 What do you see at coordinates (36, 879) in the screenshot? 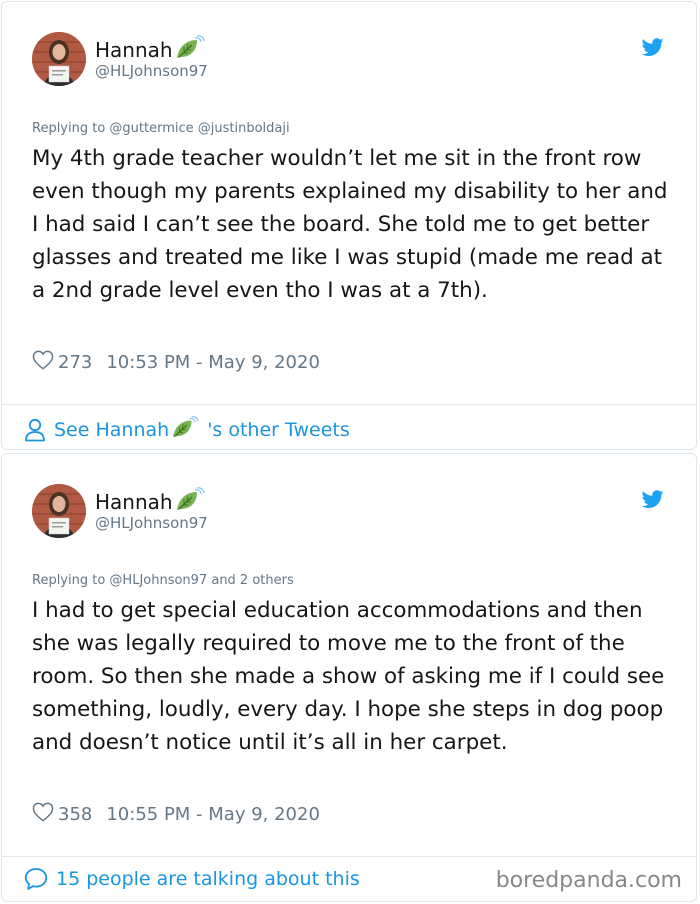
I see `speech-bubble-icon` at bounding box center [36, 879].